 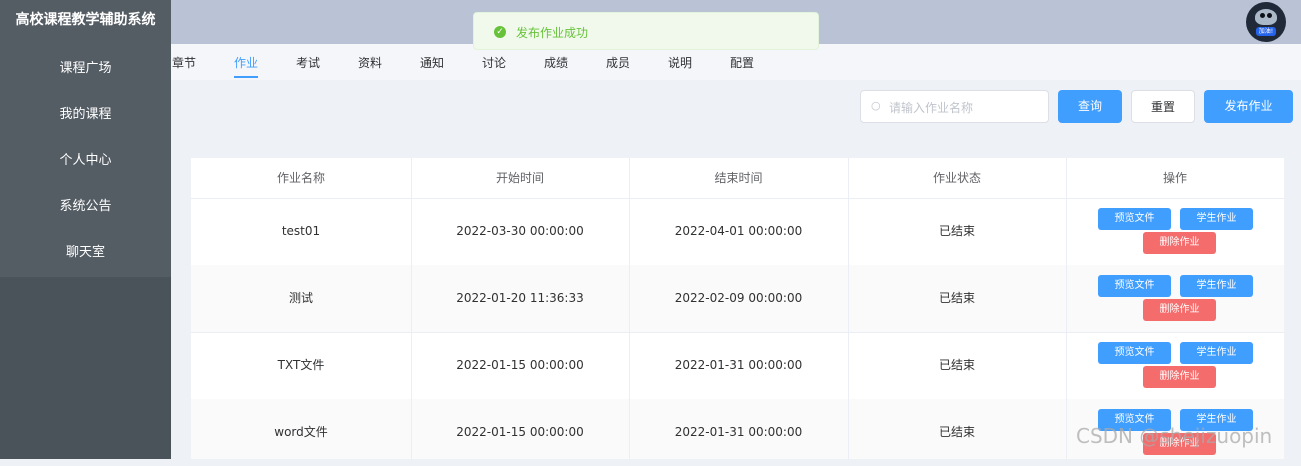 What do you see at coordinates (1266, 17) in the screenshot?
I see `avatar-face-icon` at bounding box center [1266, 17].